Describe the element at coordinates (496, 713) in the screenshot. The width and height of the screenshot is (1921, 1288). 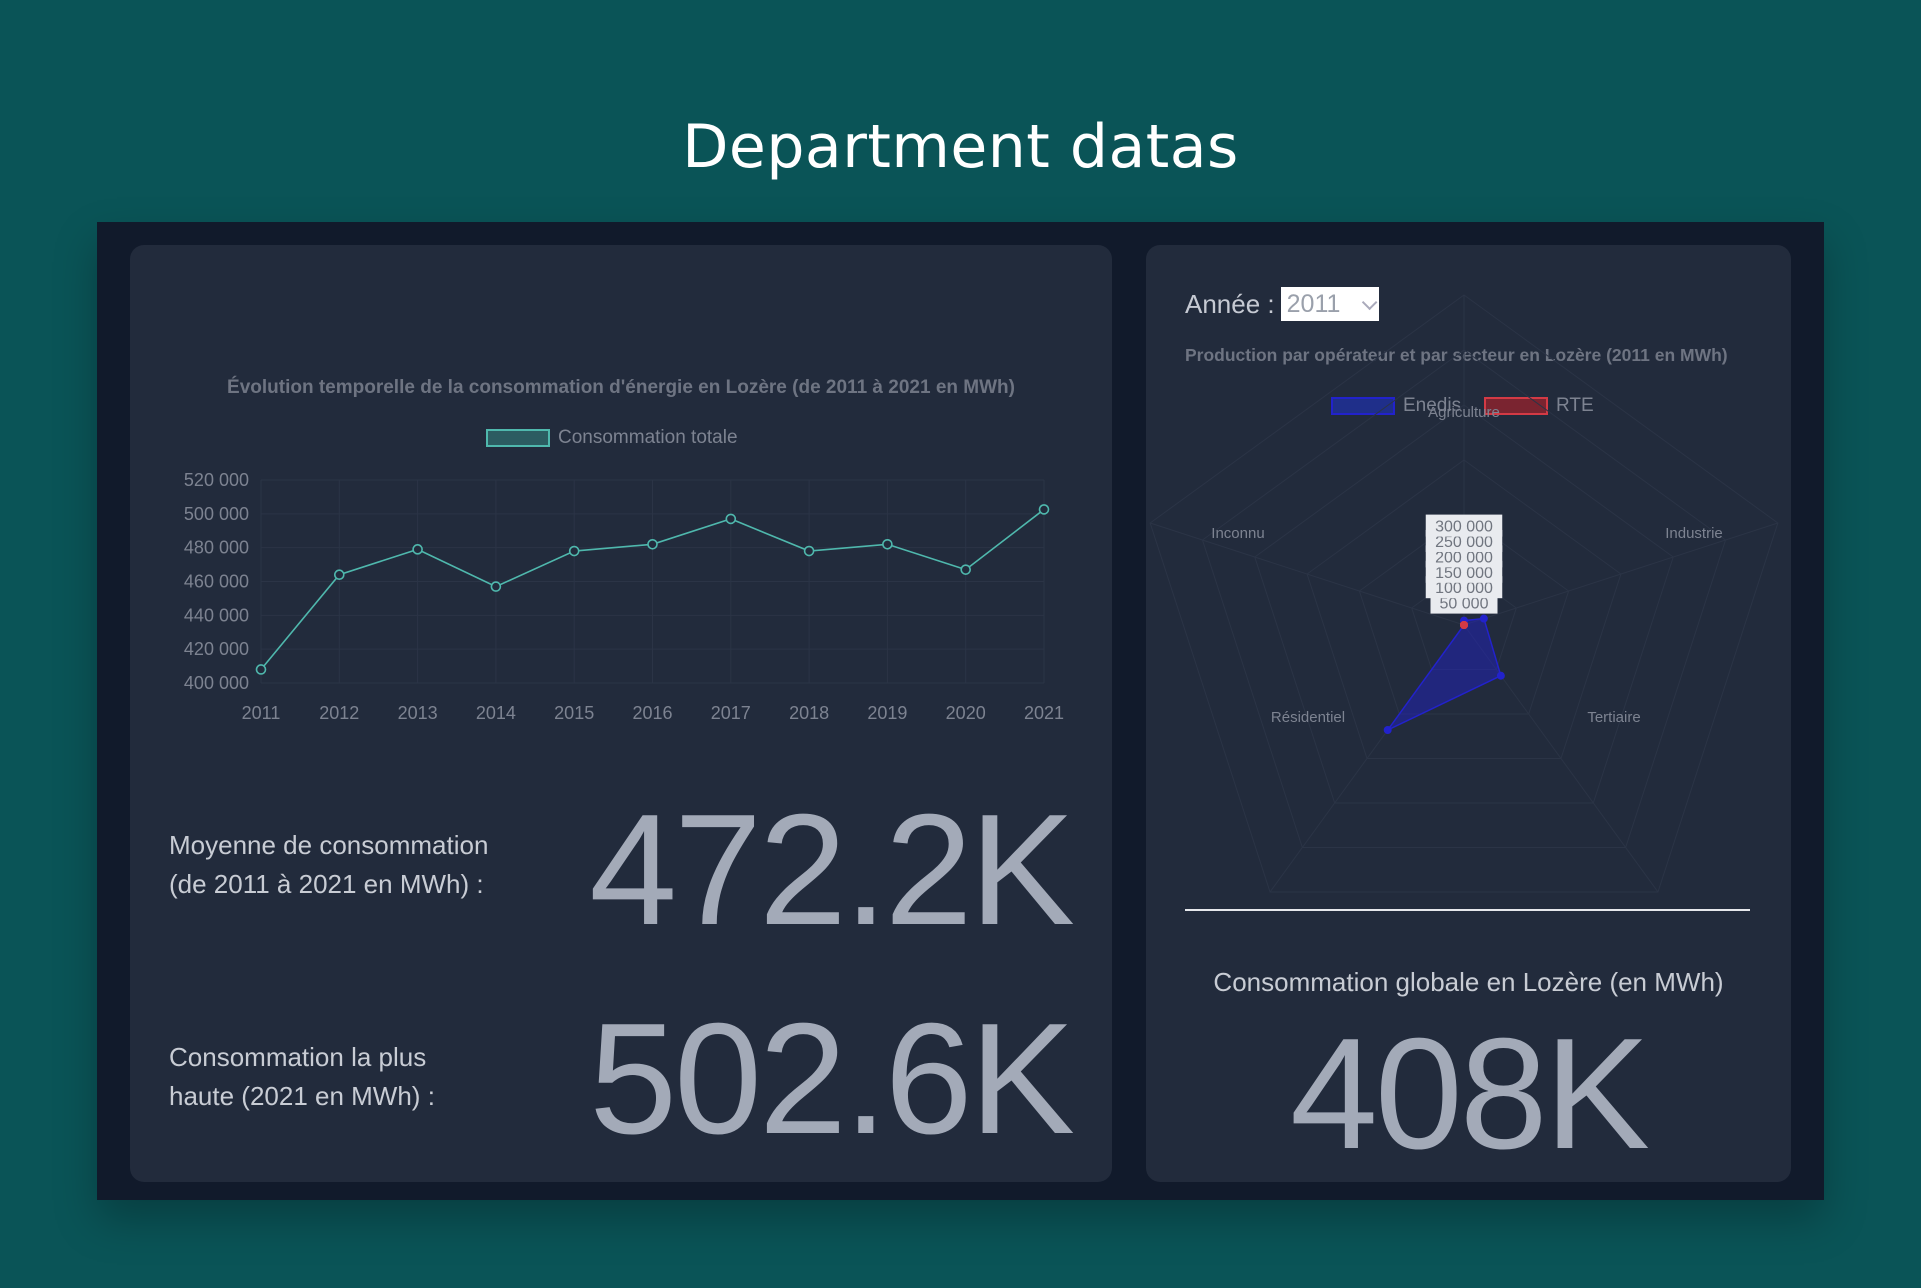
I see `x-tick-label: 2014` at that location.